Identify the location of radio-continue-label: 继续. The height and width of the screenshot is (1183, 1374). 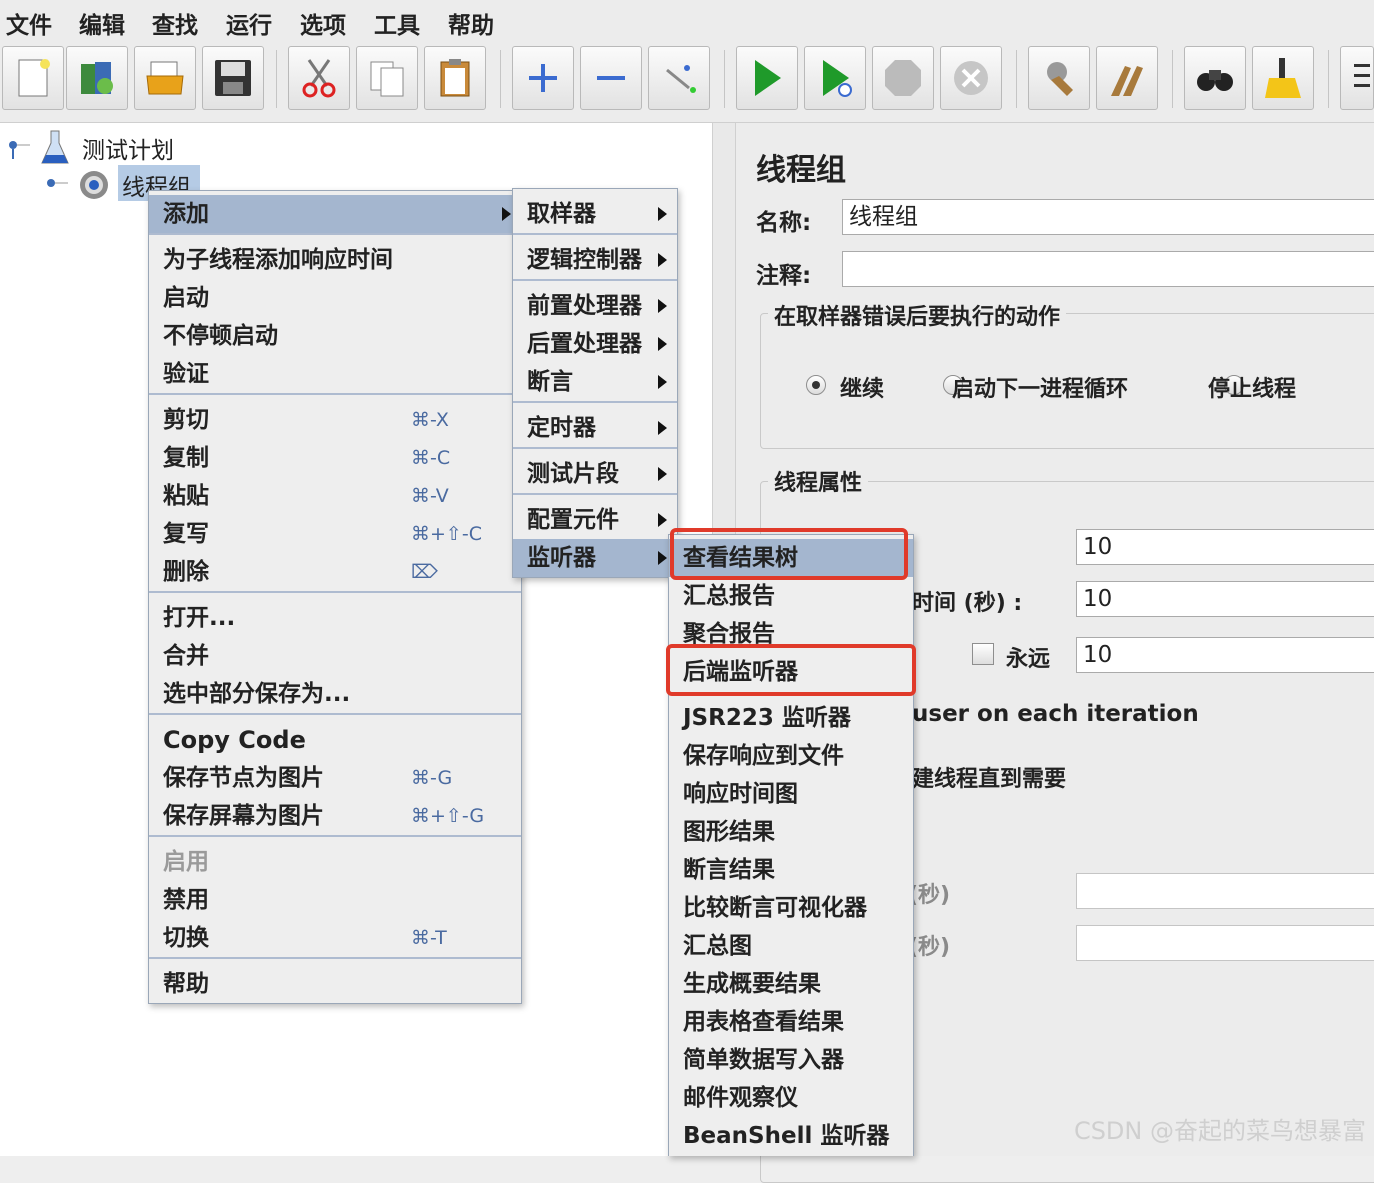
(862, 389).